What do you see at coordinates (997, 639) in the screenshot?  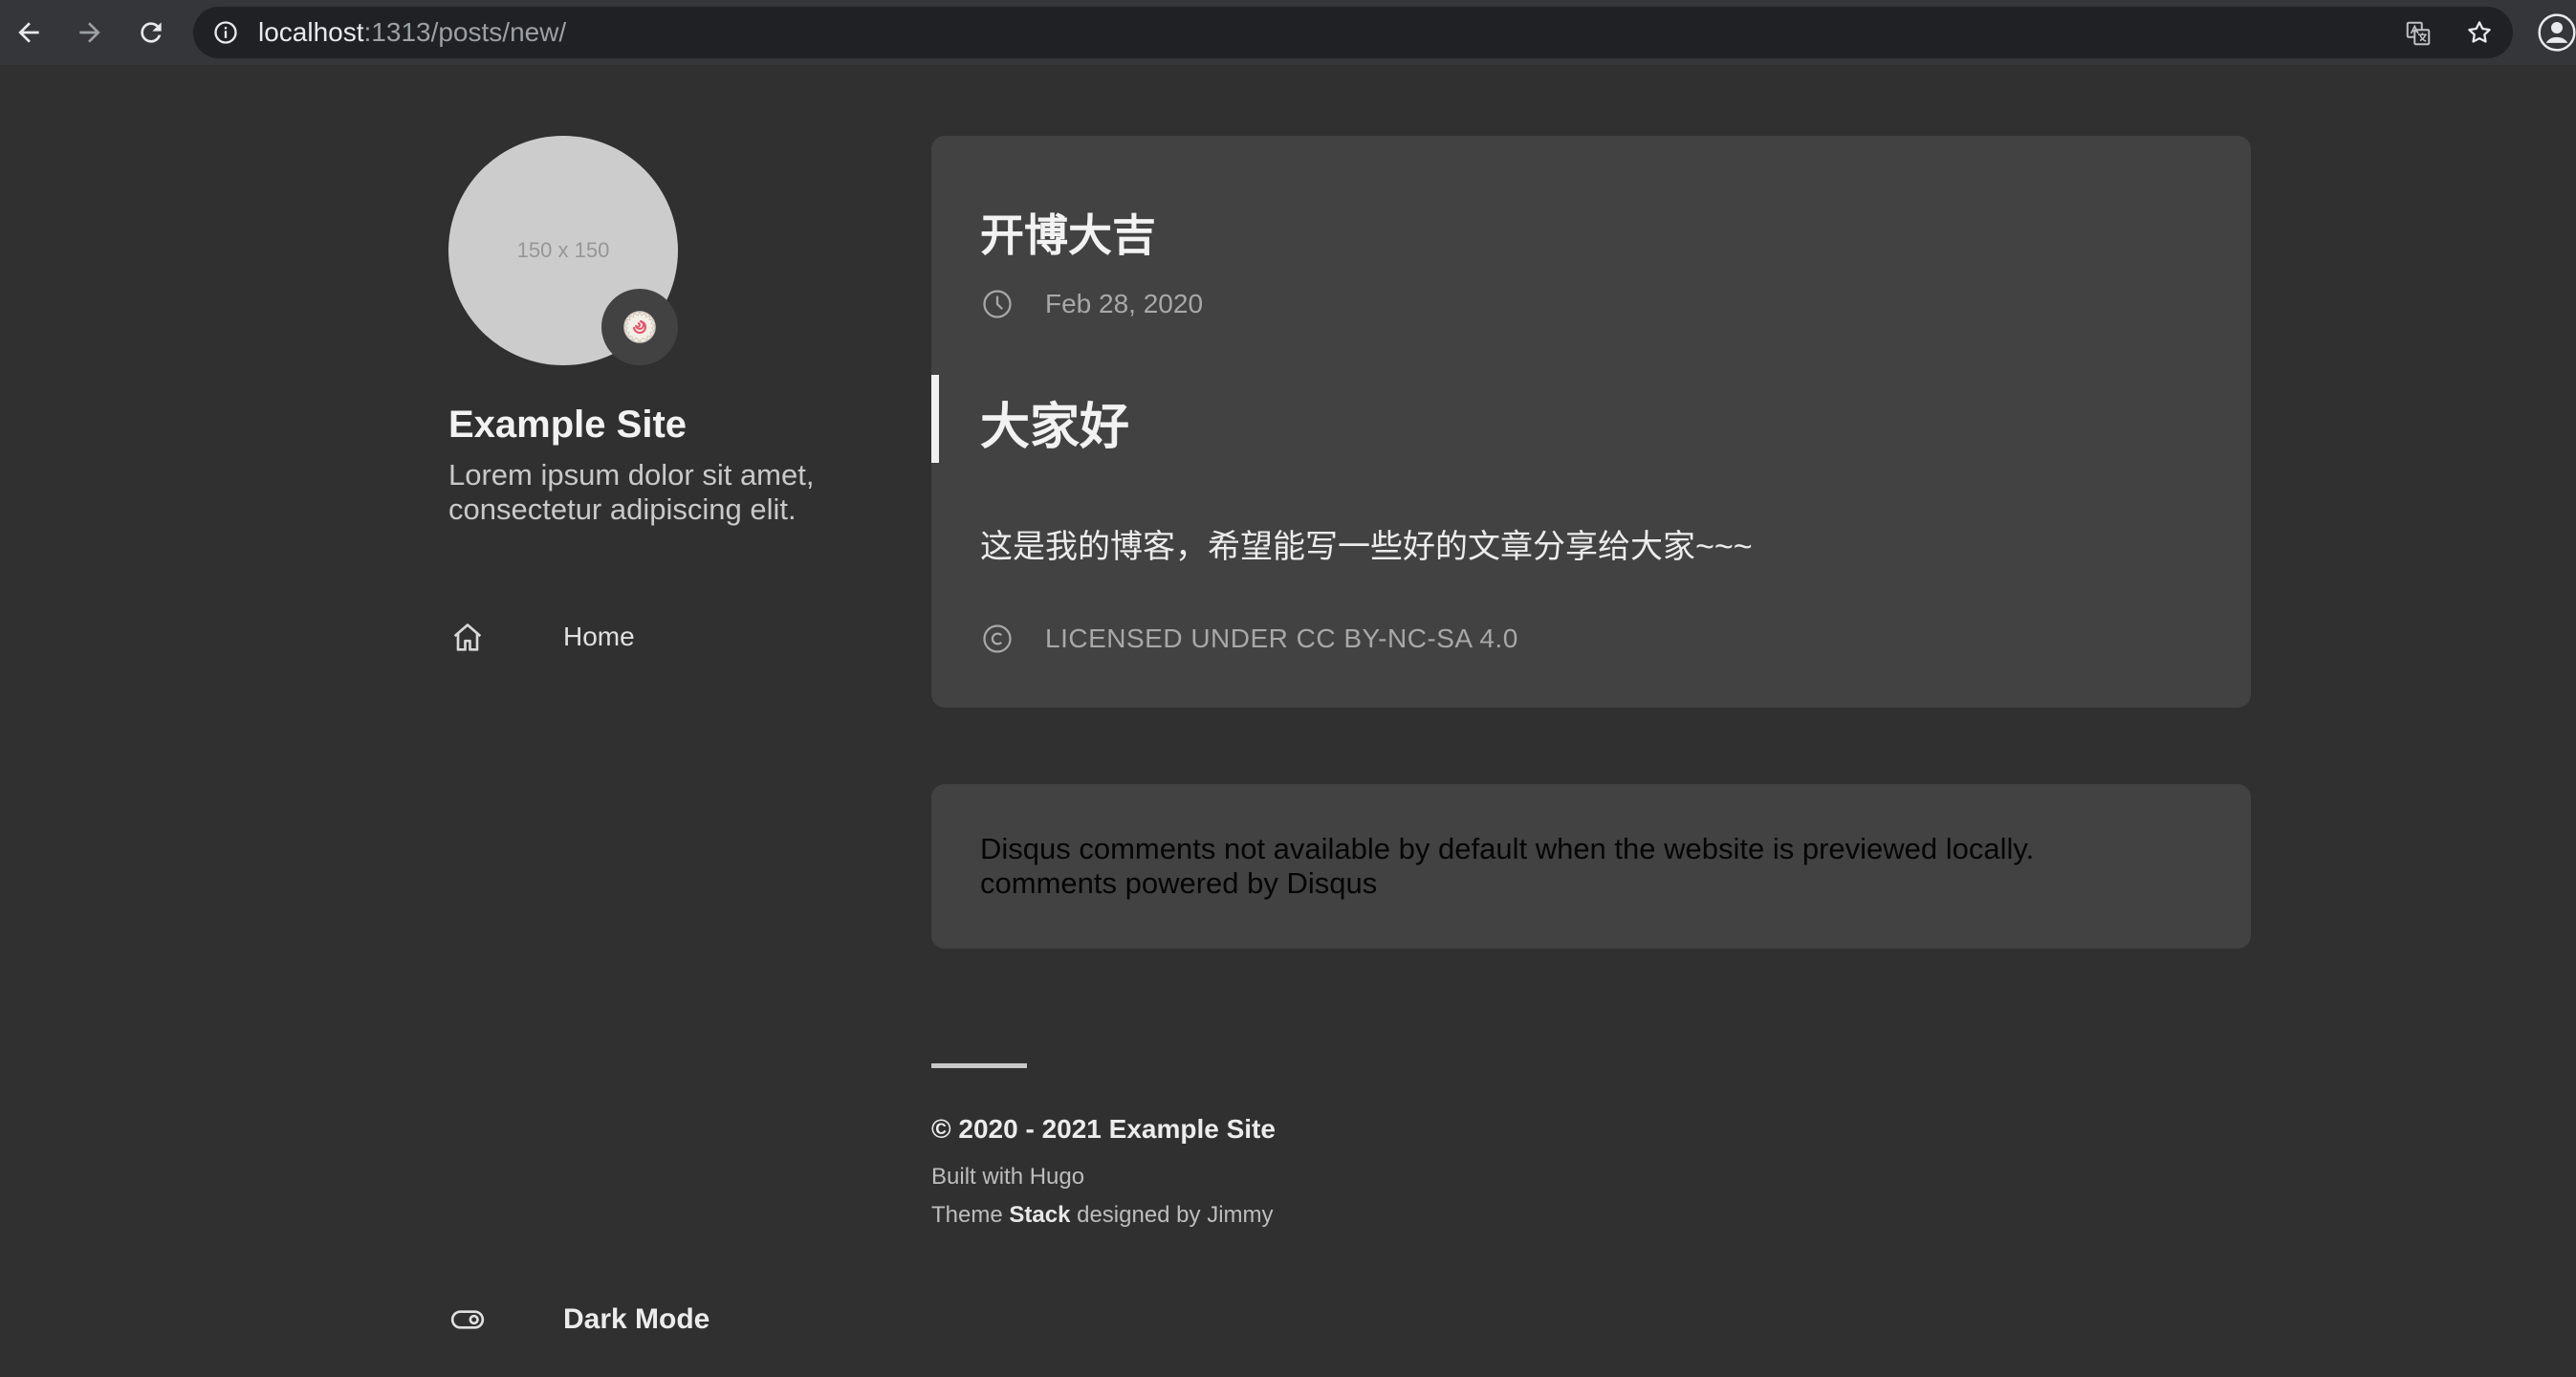 I see `copyright-icon` at bounding box center [997, 639].